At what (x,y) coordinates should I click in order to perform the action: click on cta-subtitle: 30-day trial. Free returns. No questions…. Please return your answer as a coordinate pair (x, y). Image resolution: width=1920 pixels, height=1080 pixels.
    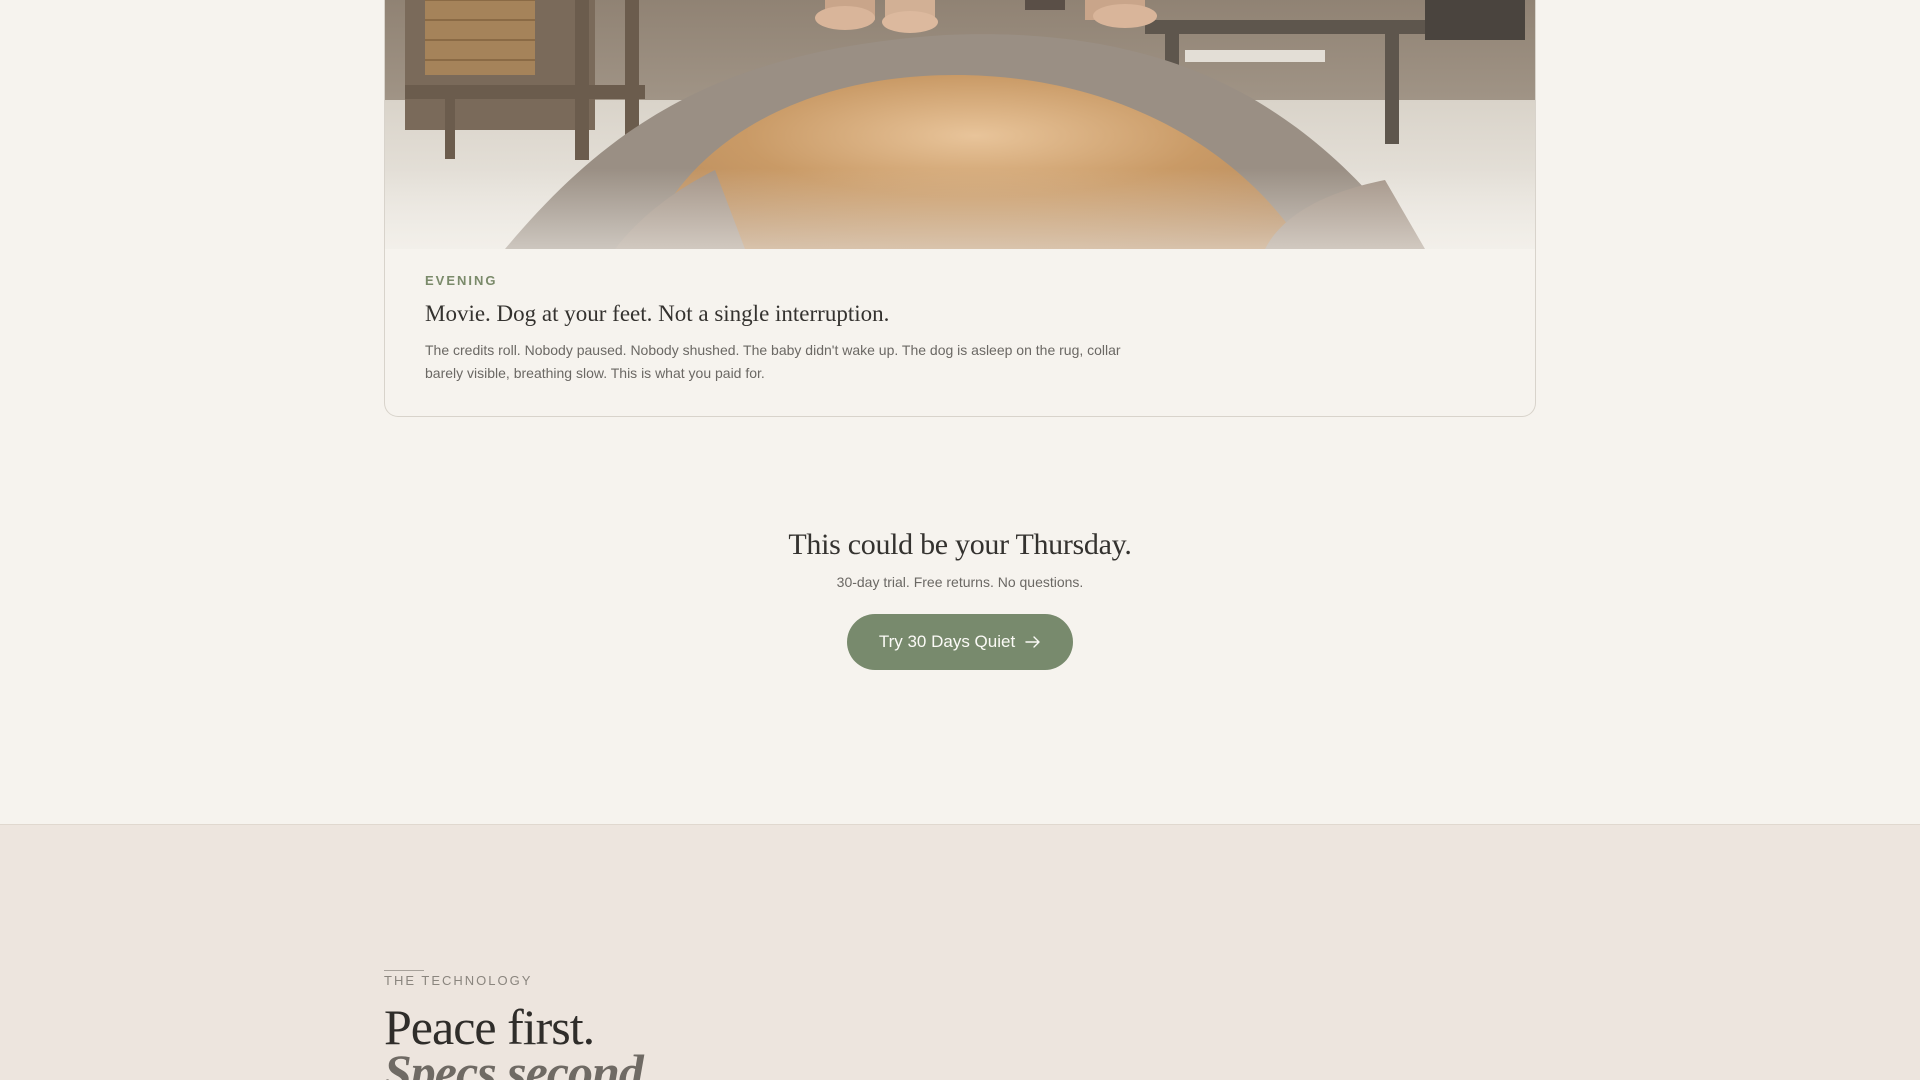
    Looking at the image, I should click on (960, 582).